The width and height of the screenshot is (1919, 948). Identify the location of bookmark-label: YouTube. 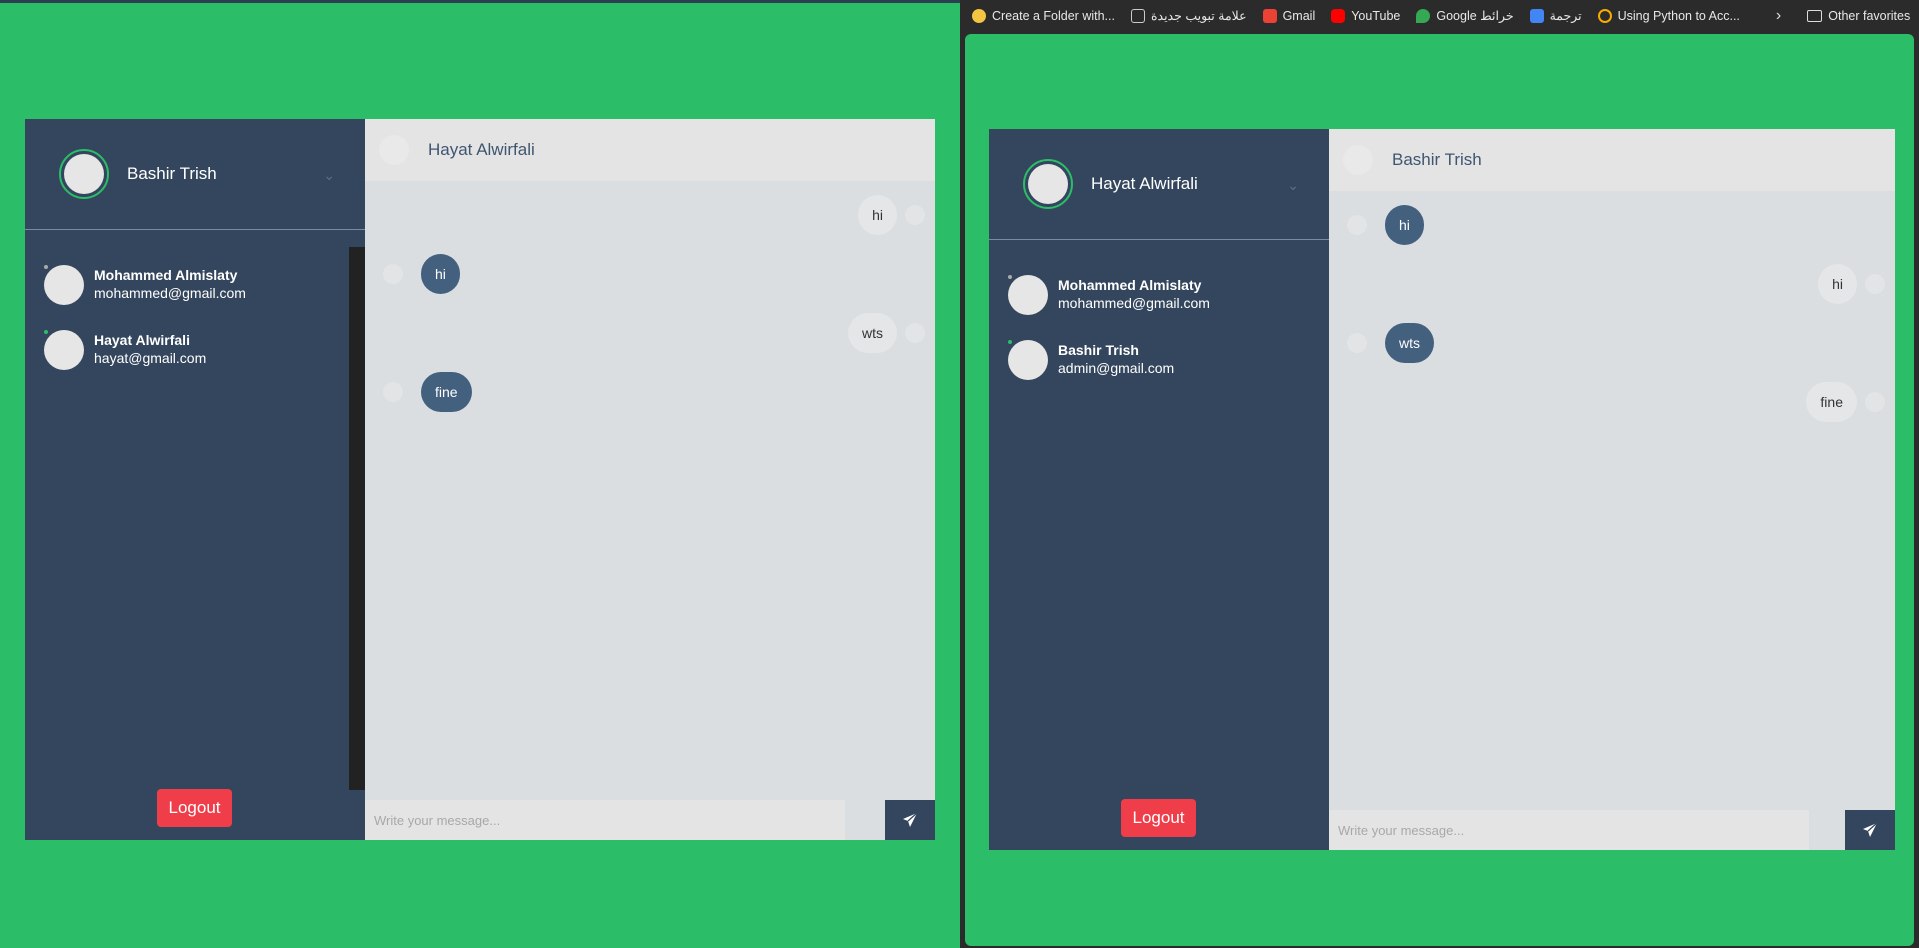
(1376, 15).